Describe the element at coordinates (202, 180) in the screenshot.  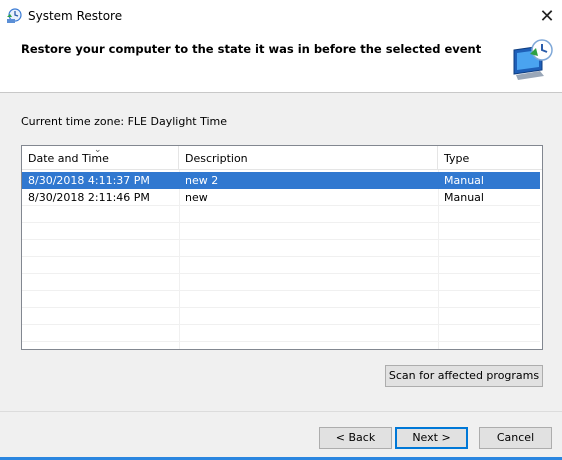
I see `cell-description: new 2` at that location.